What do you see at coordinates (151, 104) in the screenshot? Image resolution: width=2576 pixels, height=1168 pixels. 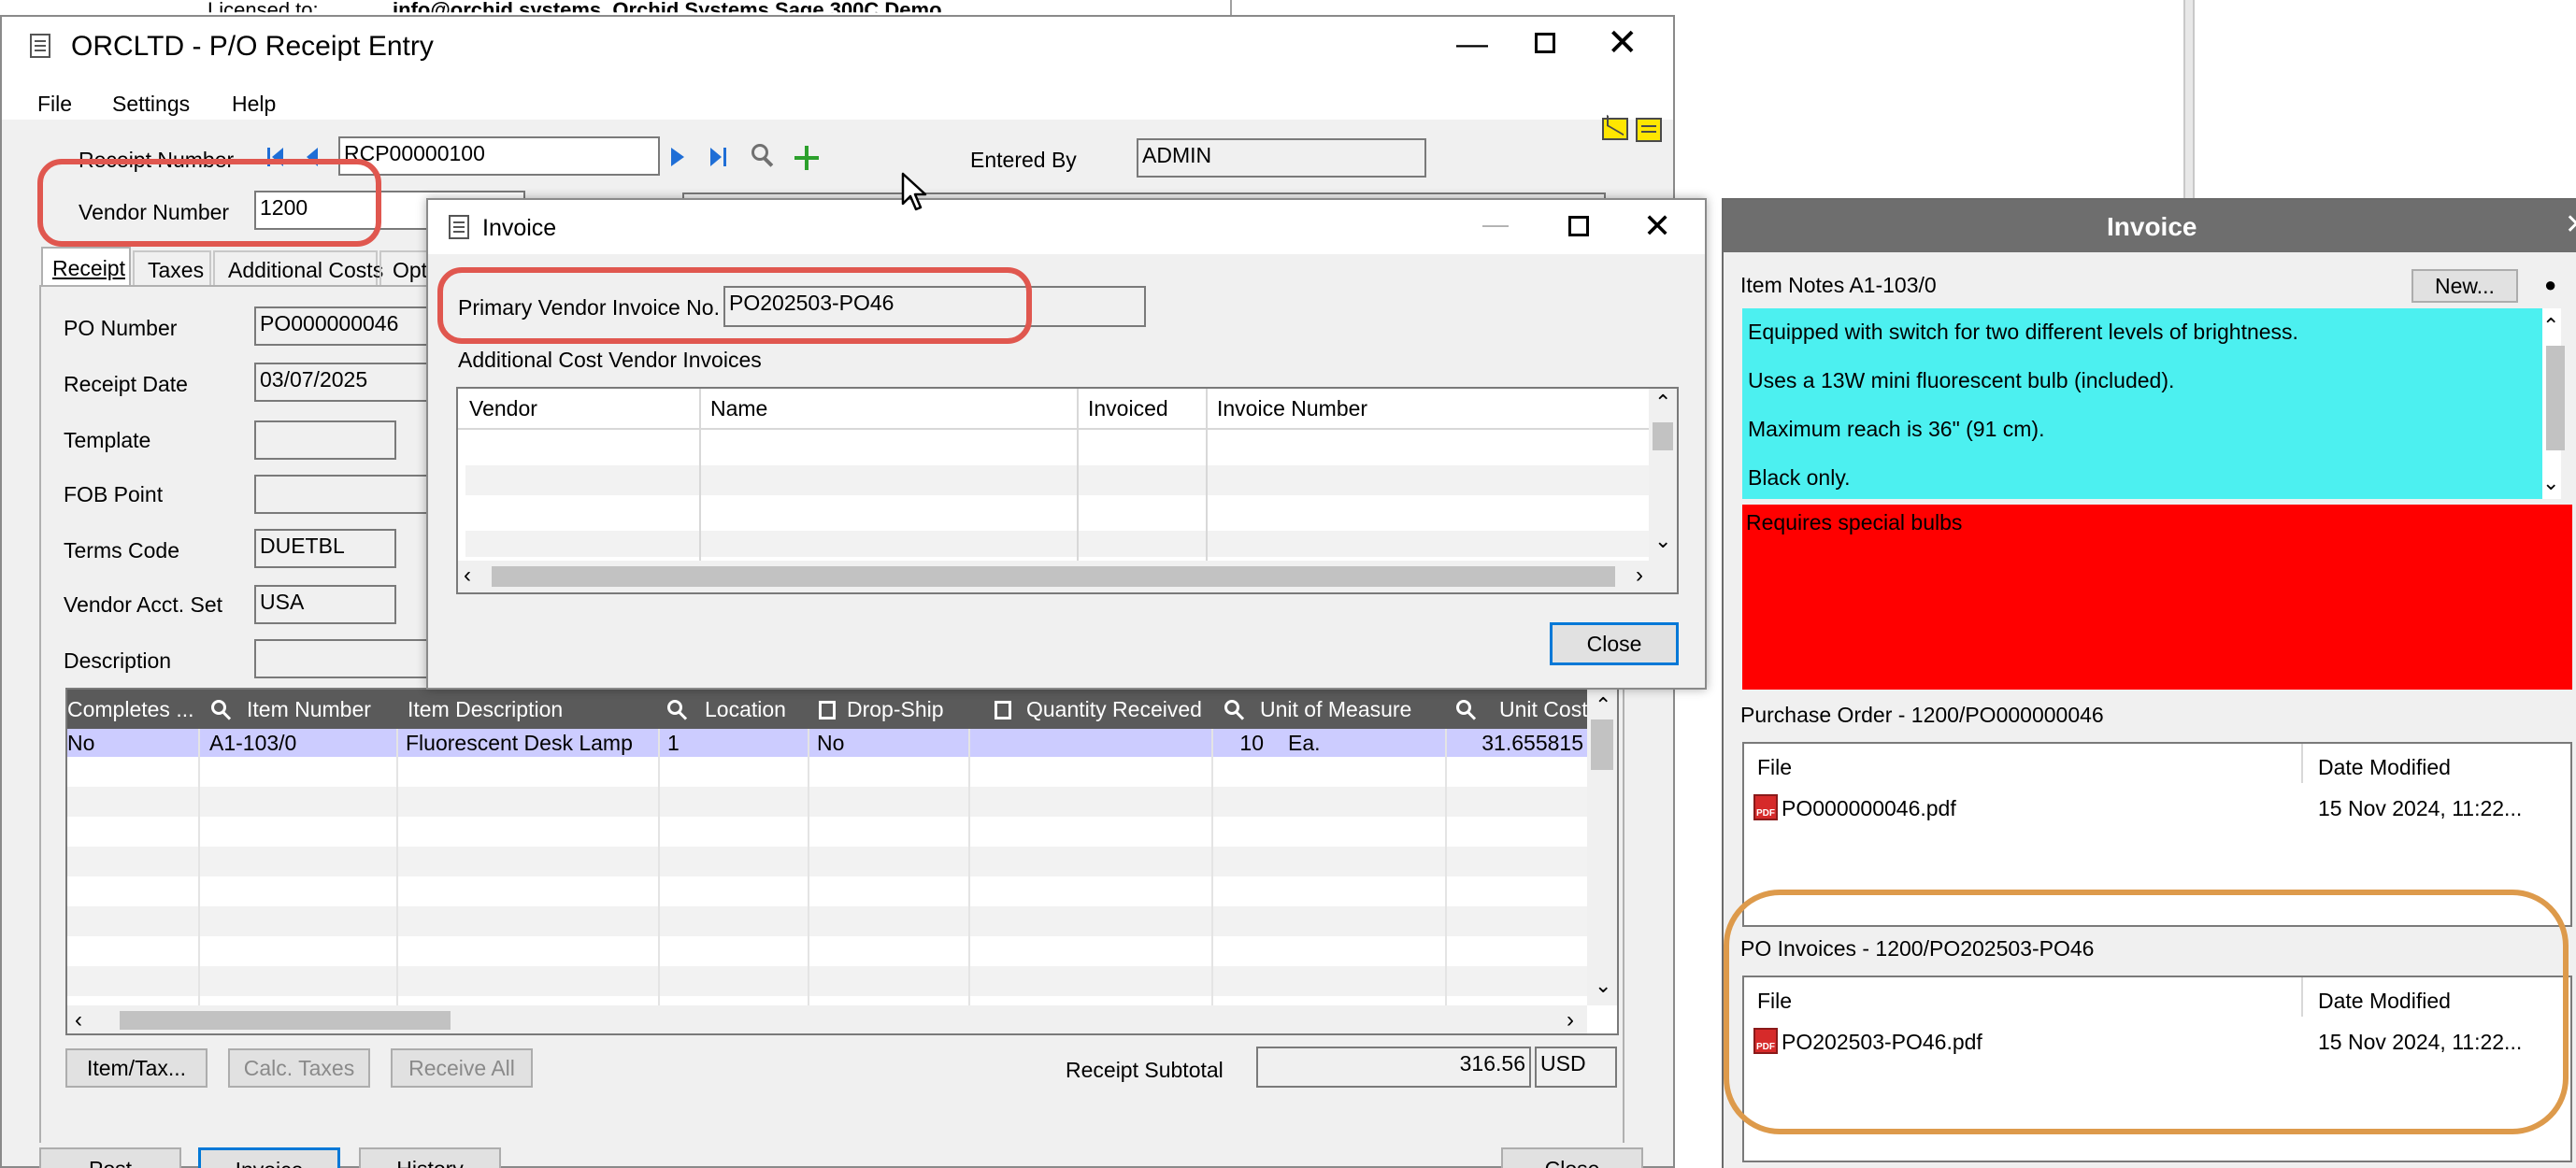 I see `menu-settings: Settings` at bounding box center [151, 104].